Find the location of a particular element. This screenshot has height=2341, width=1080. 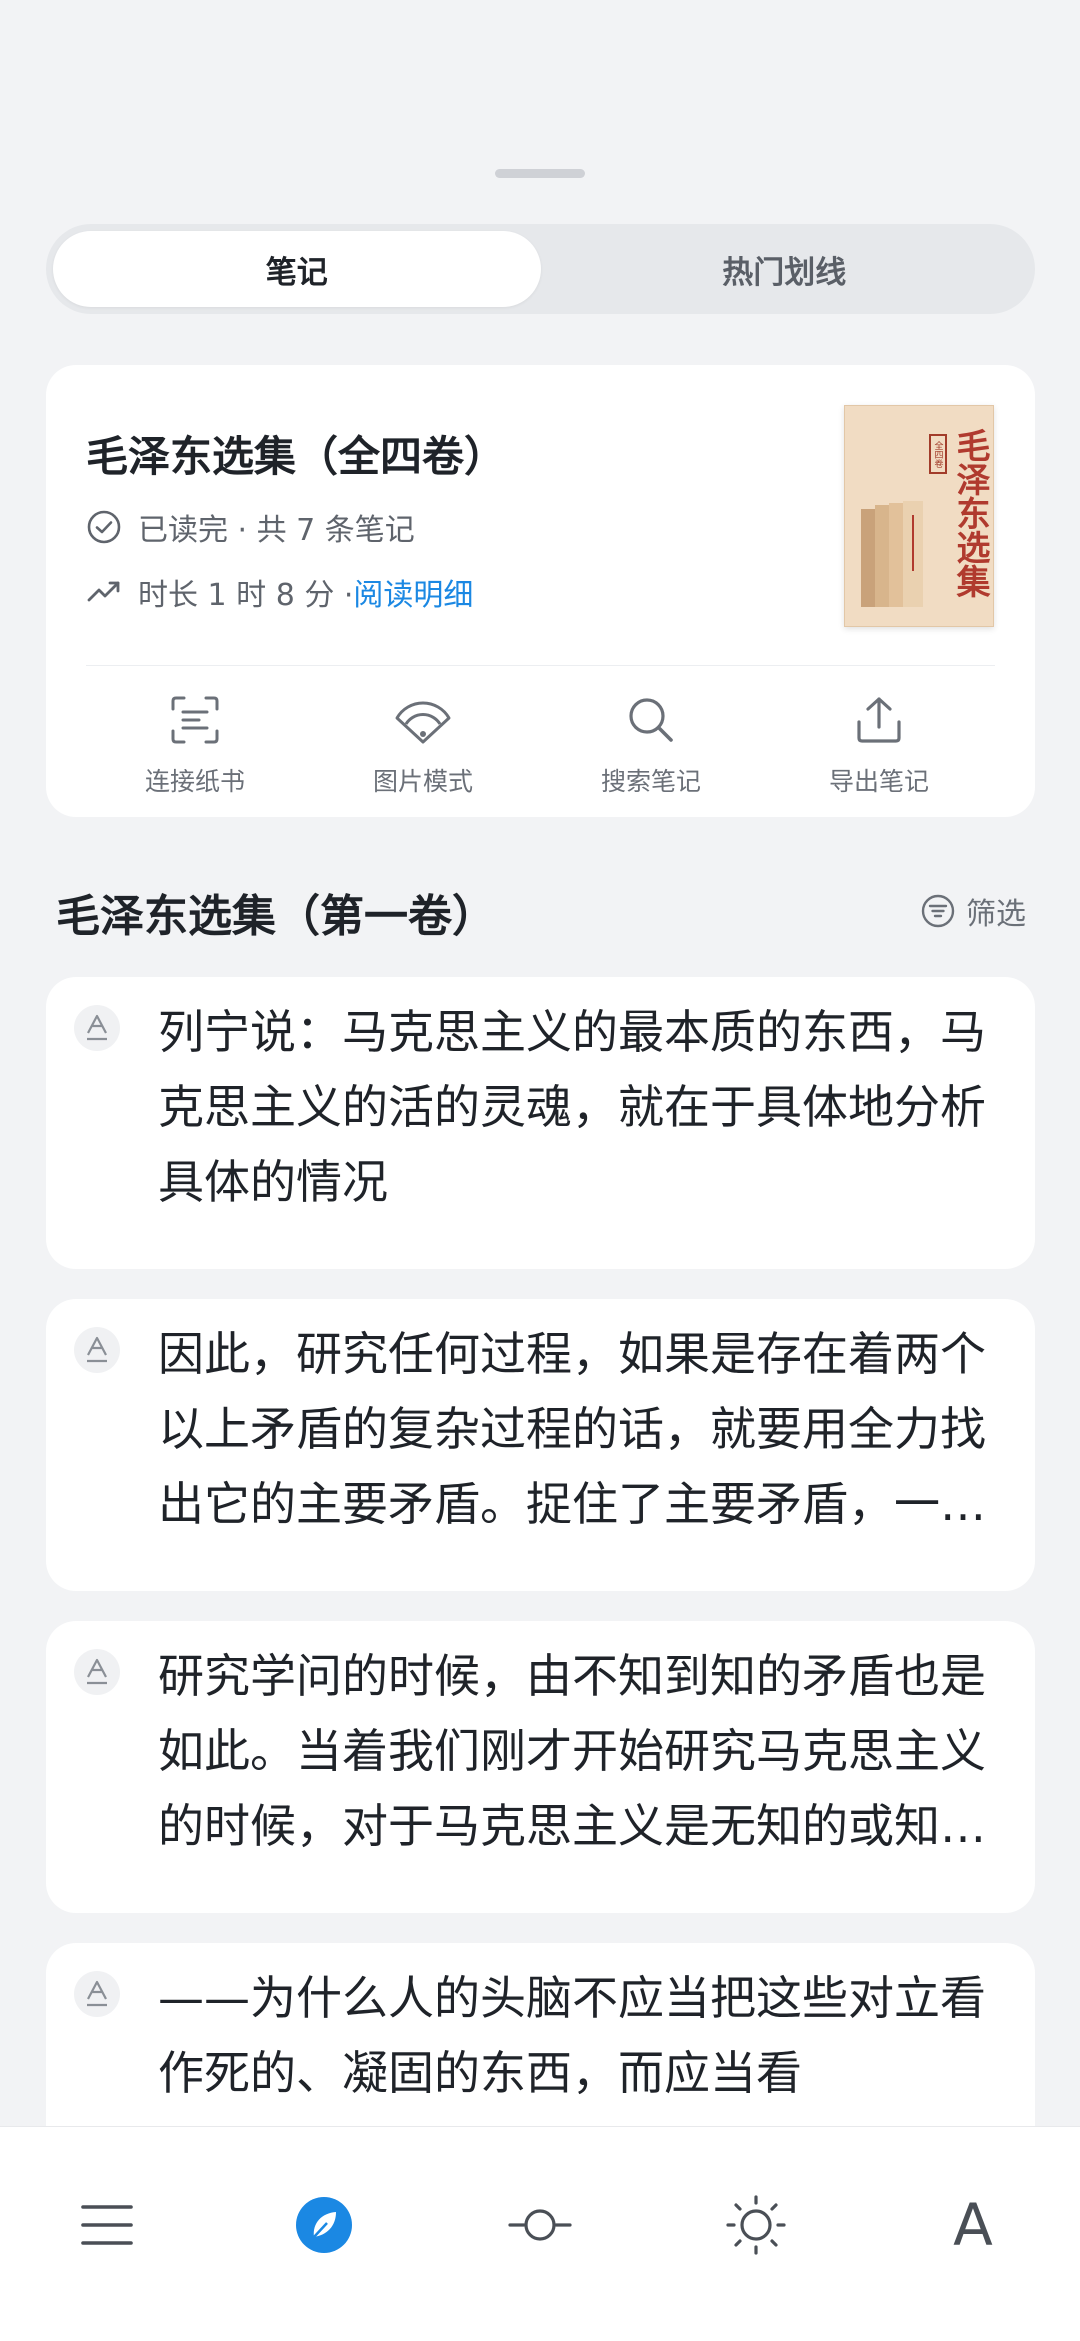

search-icon is located at coordinates (651, 720).